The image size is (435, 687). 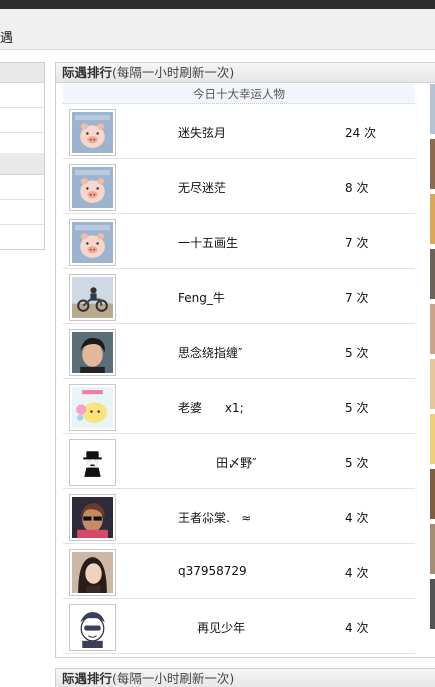 I want to click on lucky-row: 一十五画生 7 次, so click(x=239, y=241).